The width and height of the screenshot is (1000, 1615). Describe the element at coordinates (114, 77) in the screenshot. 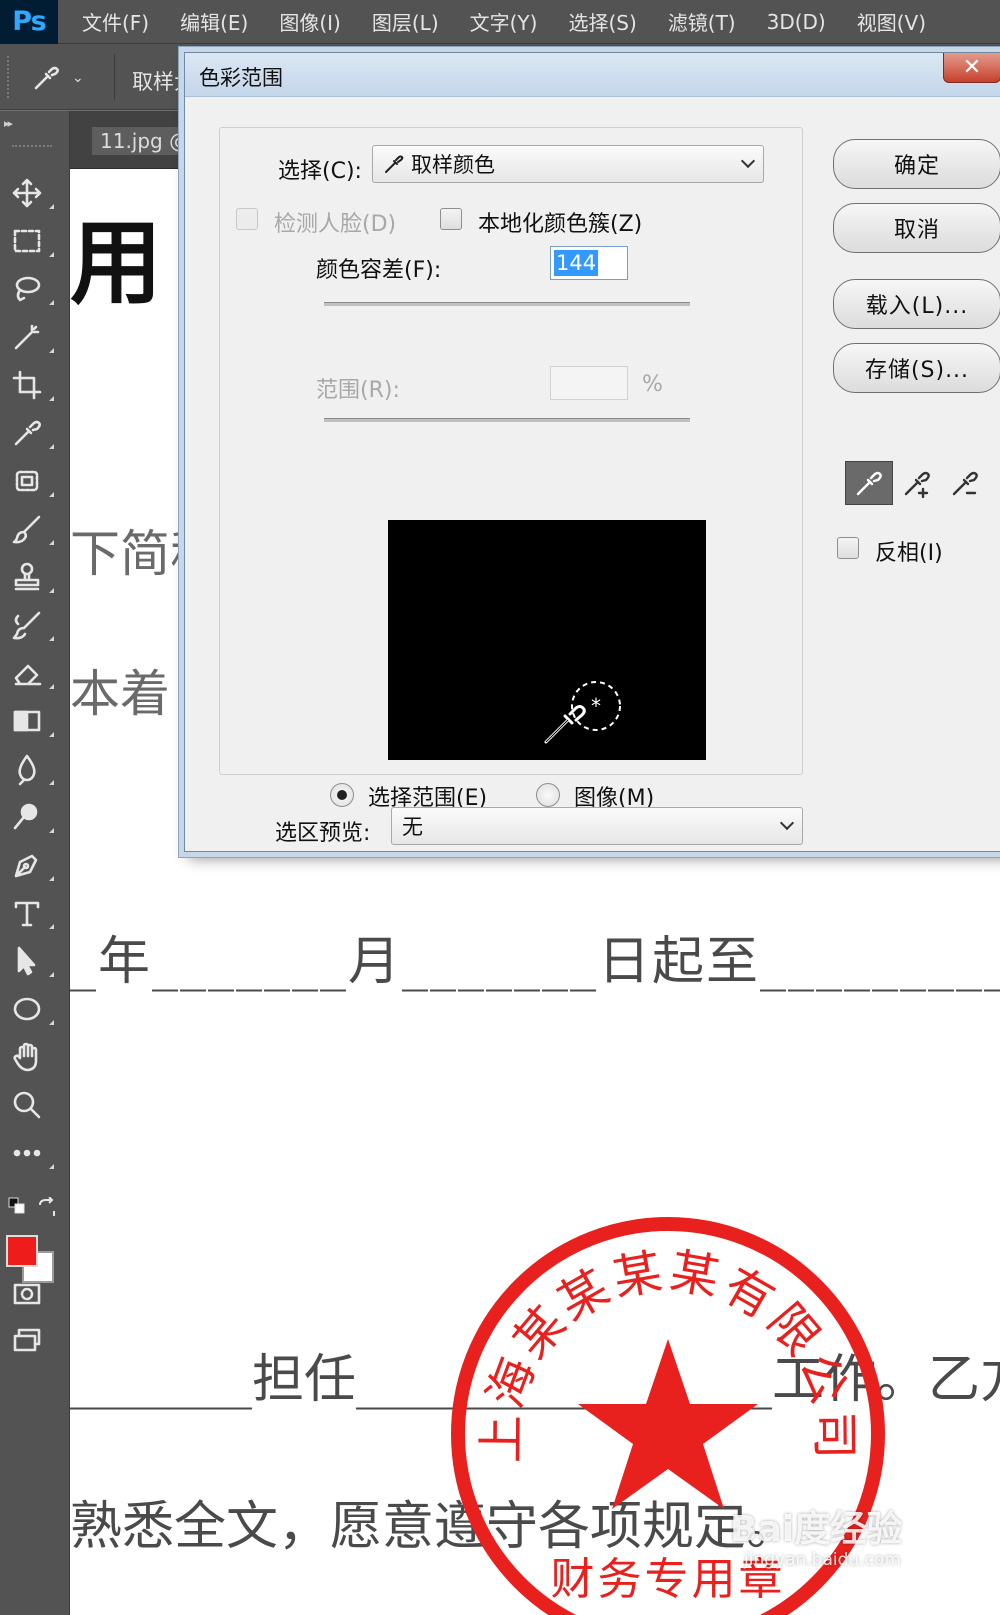

I see `options-separator` at that location.